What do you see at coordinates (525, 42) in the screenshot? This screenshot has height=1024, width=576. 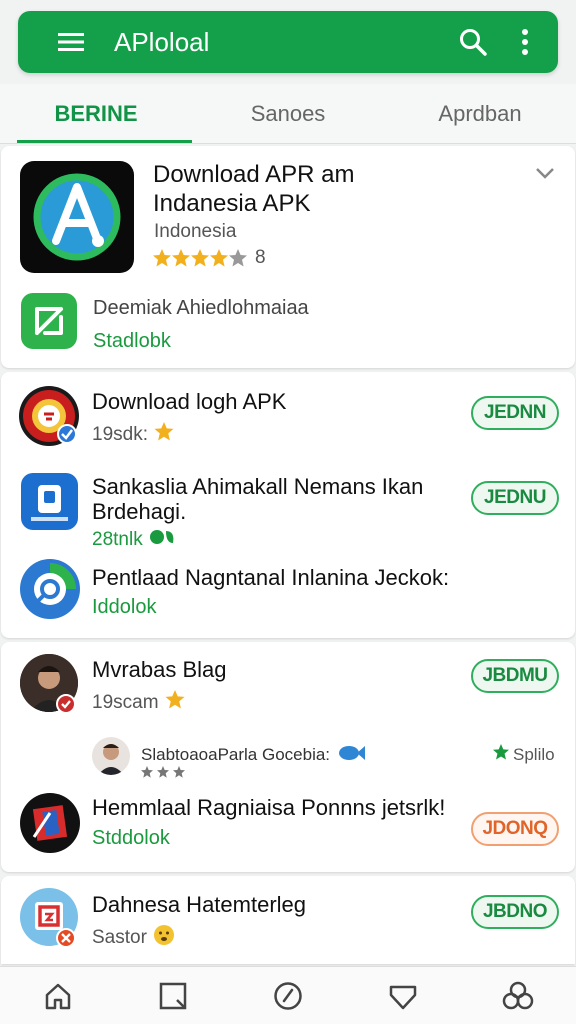 I see `more-options-icon` at bounding box center [525, 42].